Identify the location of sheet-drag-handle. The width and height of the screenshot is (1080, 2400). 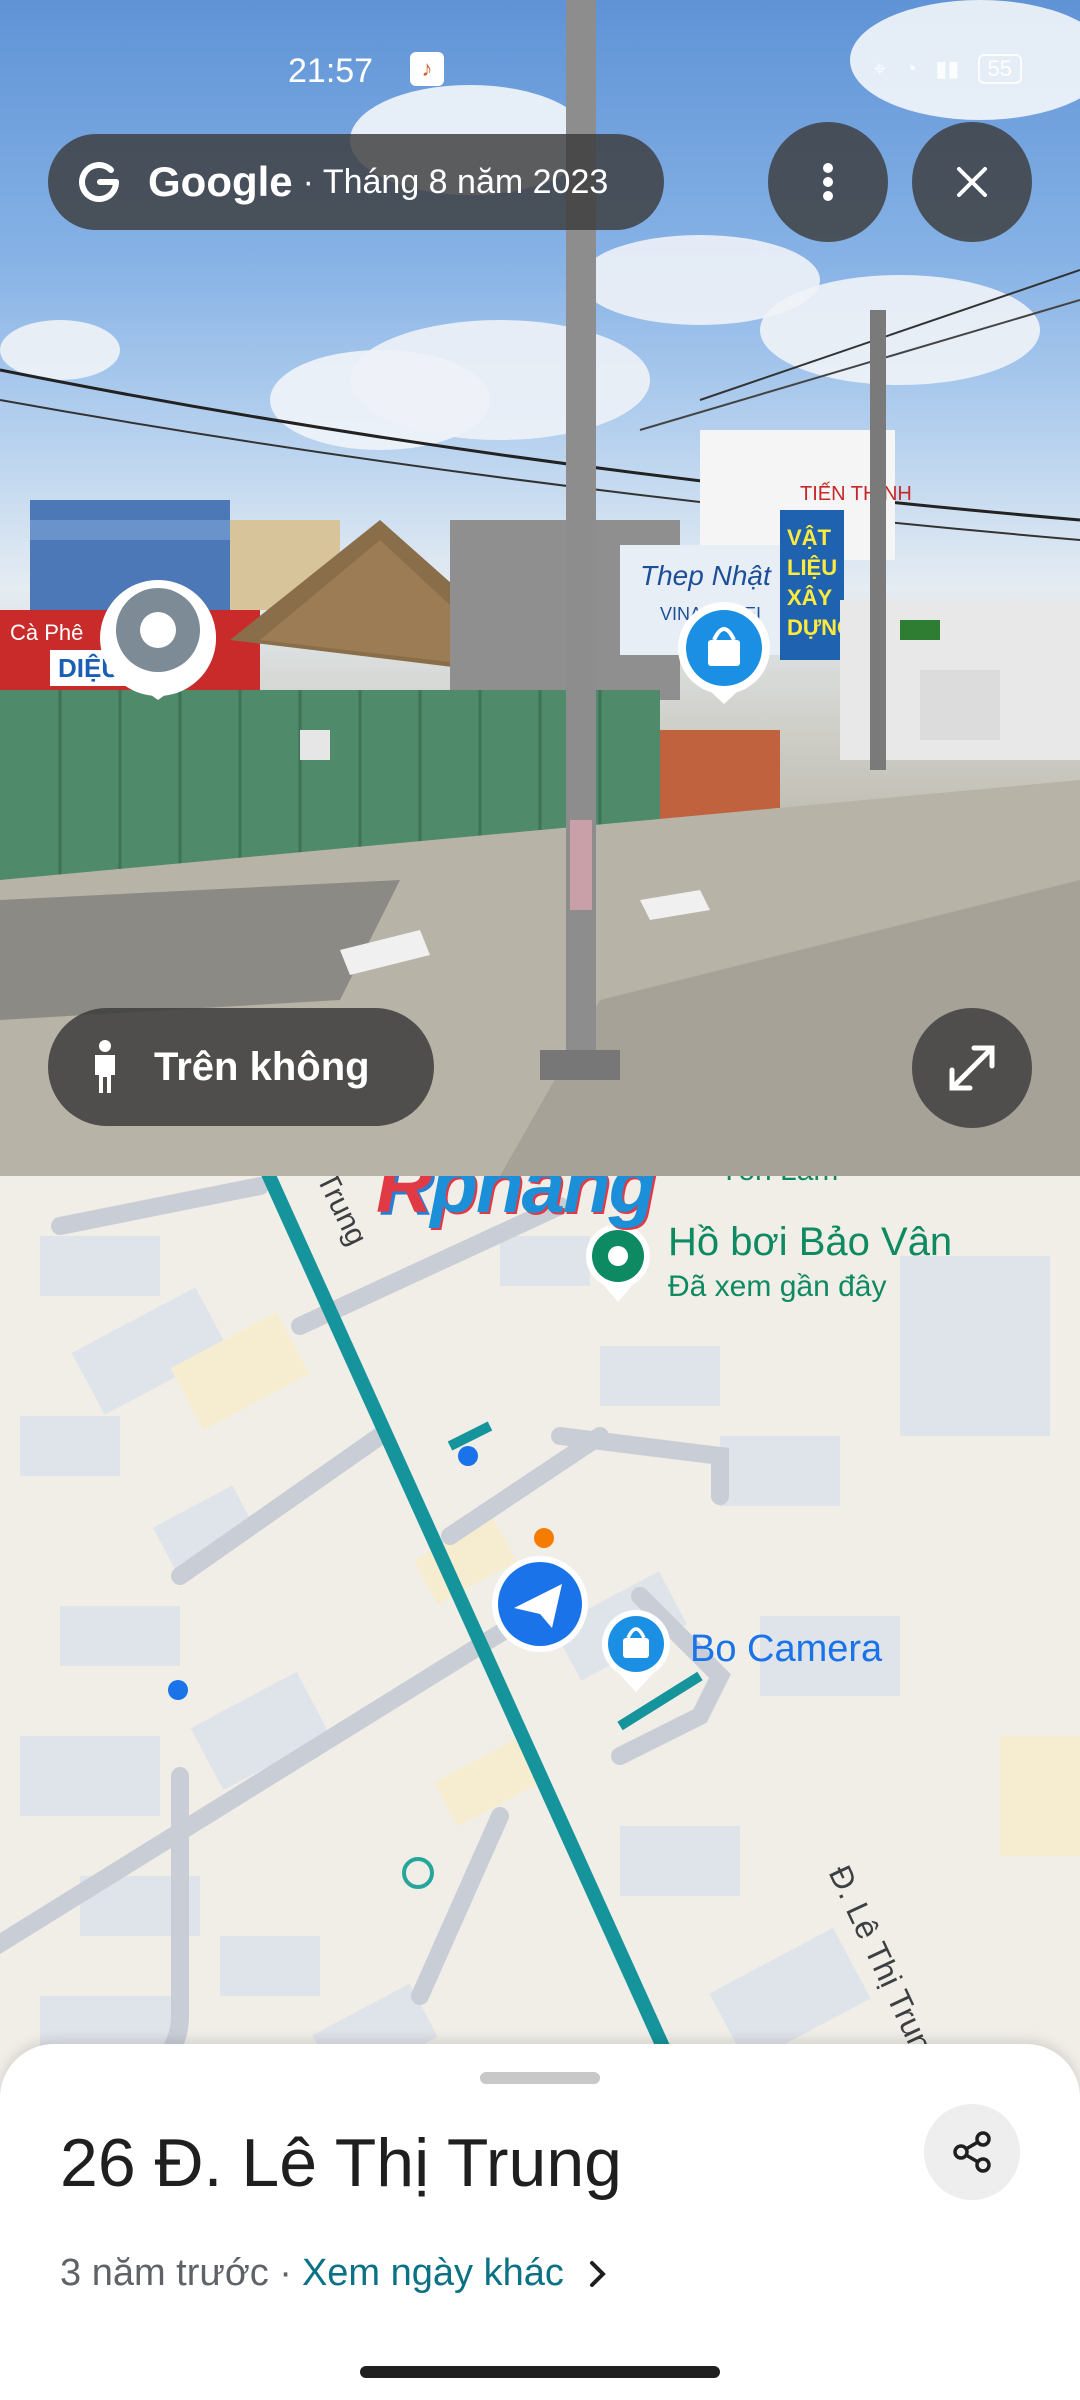
(540, 2078).